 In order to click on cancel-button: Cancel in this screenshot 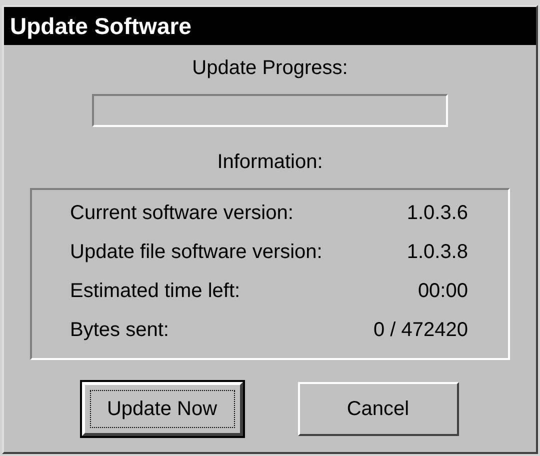, I will do `click(378, 409)`.